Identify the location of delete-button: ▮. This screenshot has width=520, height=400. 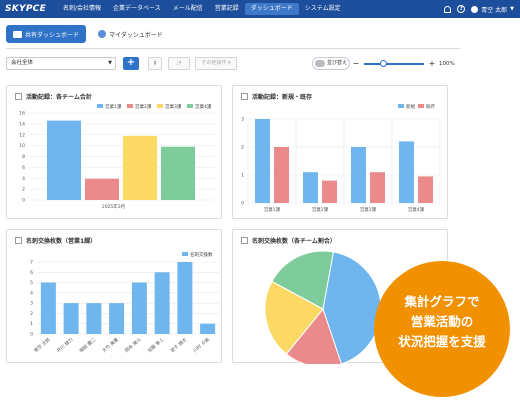
(155, 63).